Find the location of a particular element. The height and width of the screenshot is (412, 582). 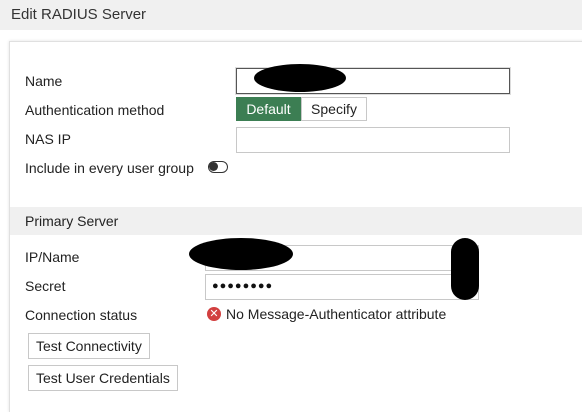

auth-method-specify-button: Specify is located at coordinates (334, 109).